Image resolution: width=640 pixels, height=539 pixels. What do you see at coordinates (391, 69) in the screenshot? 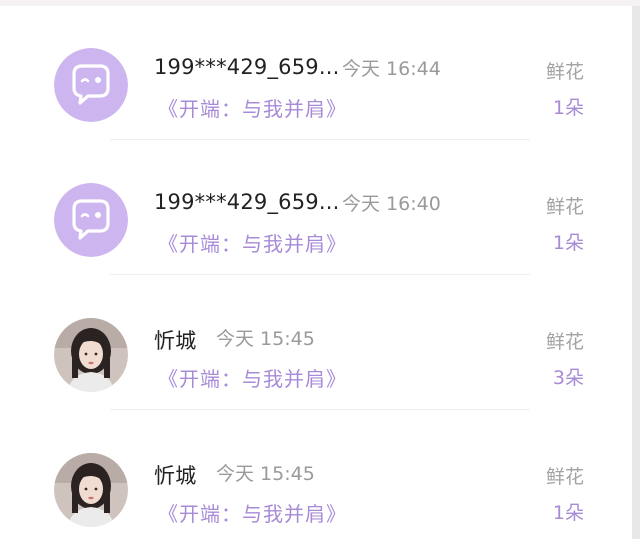
I see `timestamp: 今天 16:44` at bounding box center [391, 69].